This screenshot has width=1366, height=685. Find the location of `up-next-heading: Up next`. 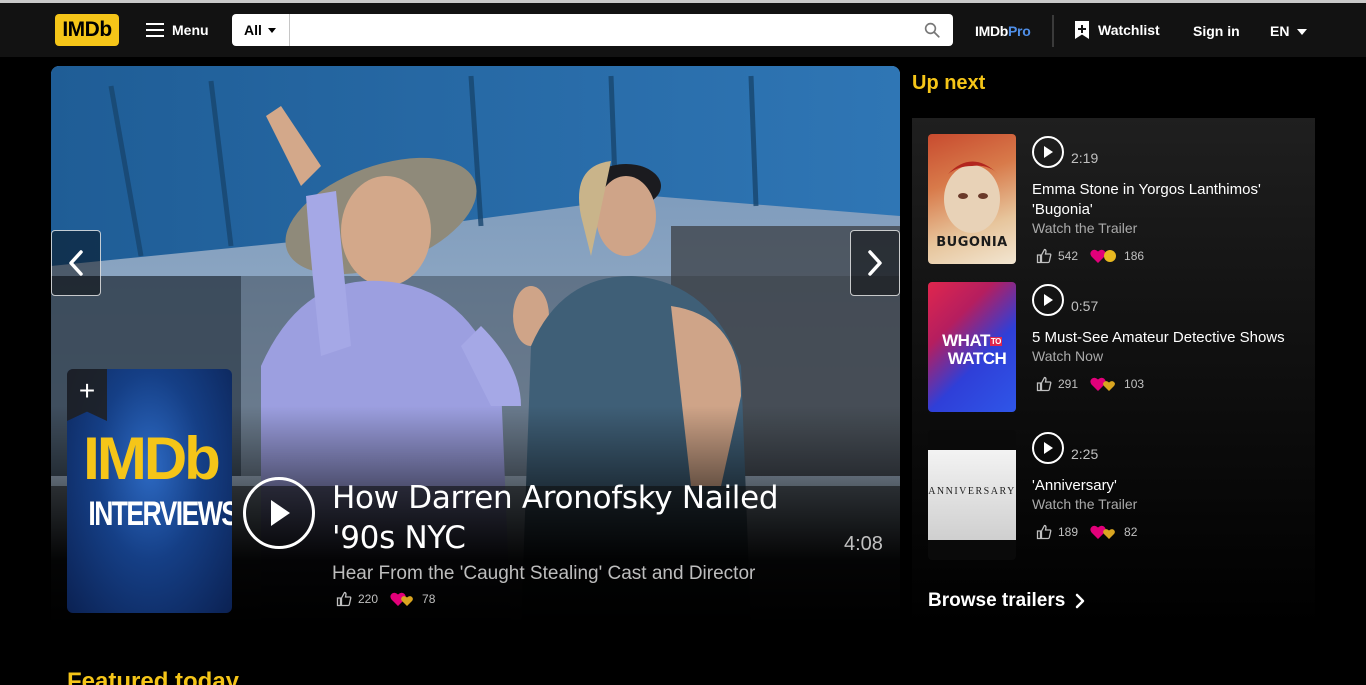

up-next-heading: Up next is located at coordinates (949, 83).